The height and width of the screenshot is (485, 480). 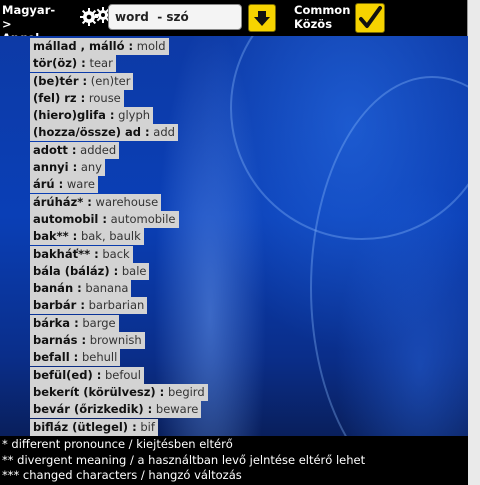 I want to click on scrollbar-track, so click(x=473, y=242).